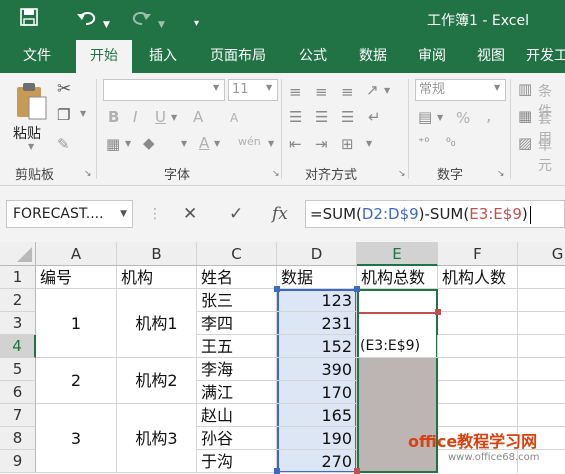 The image size is (565, 474). I want to click on align-middle-icon: ≡, so click(321, 92).